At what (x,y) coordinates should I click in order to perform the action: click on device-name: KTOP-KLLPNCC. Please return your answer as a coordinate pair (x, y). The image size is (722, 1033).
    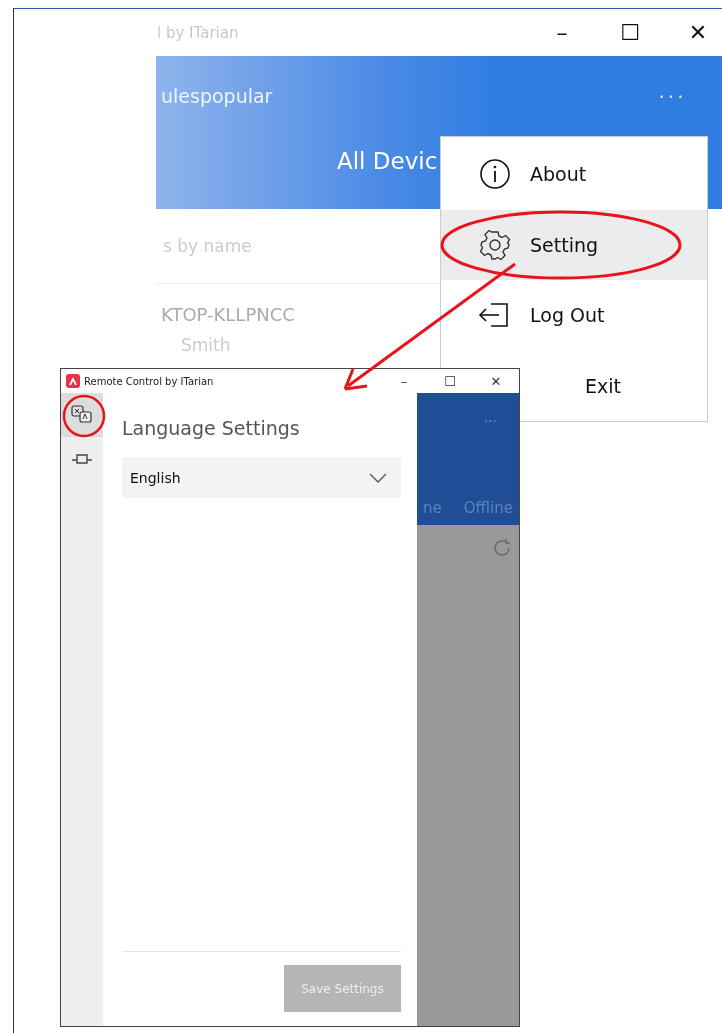
    Looking at the image, I should click on (228, 314).